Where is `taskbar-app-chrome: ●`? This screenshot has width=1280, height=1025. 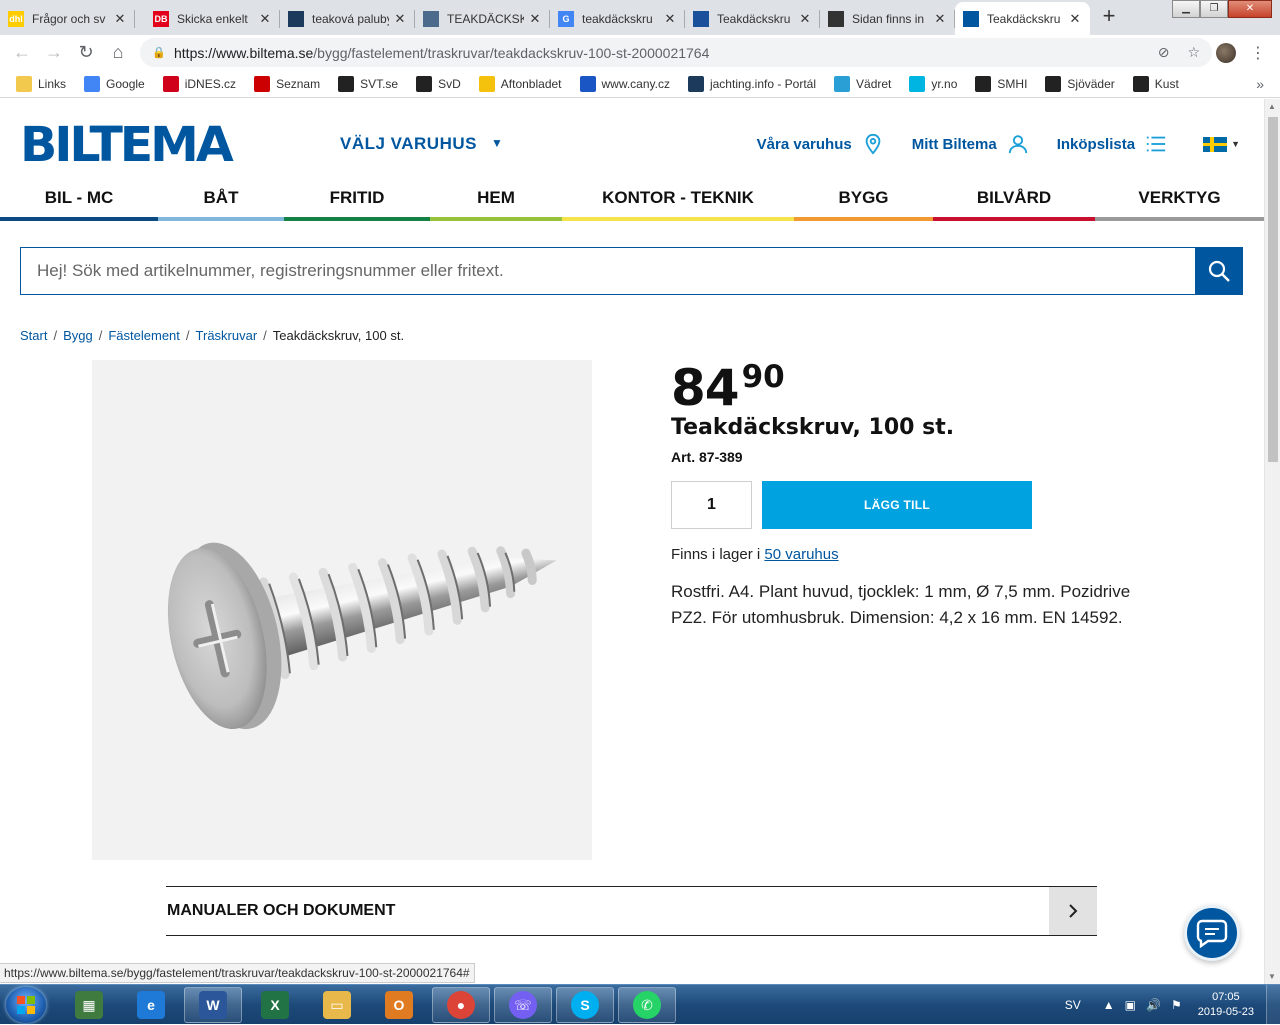 taskbar-app-chrome: ● is located at coordinates (461, 1005).